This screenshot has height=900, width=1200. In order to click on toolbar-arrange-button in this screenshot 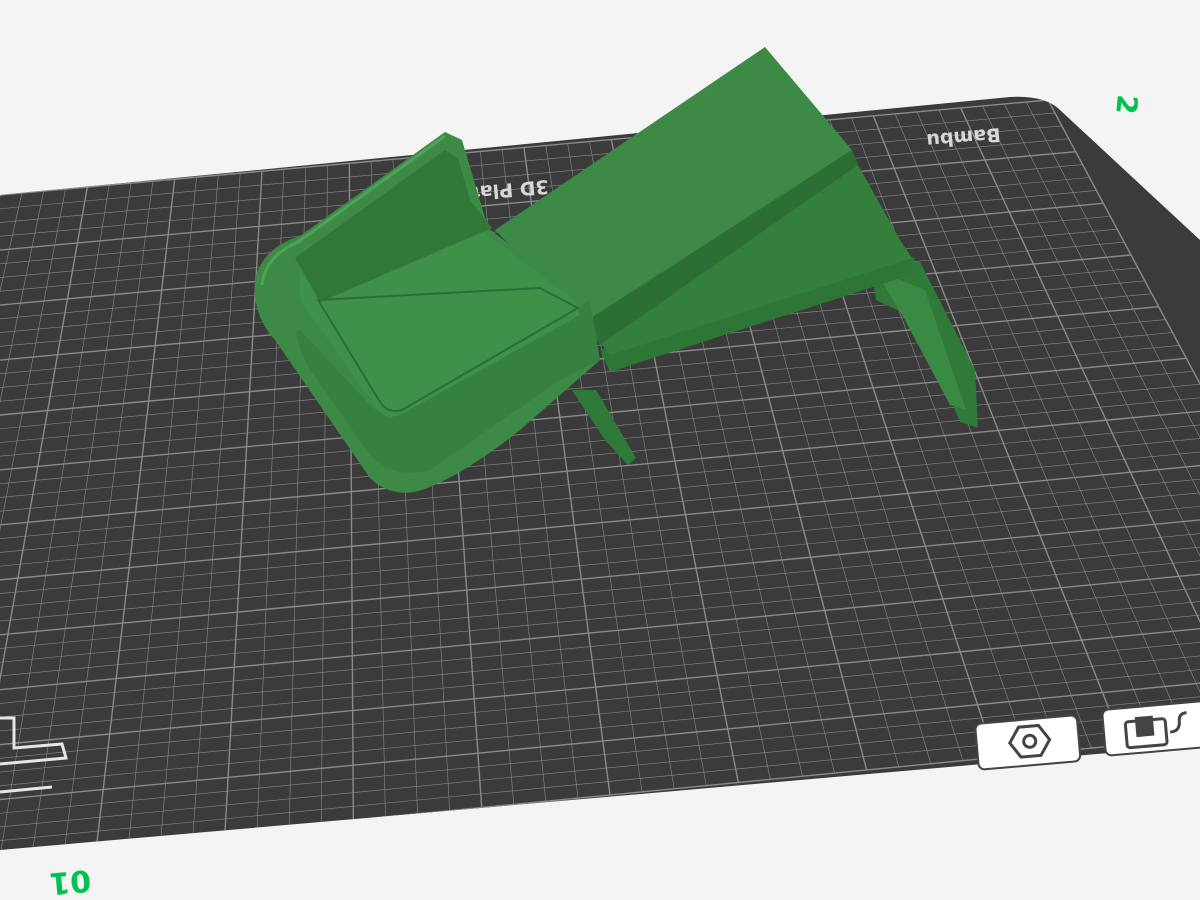, I will do `click(1028, 742)`.